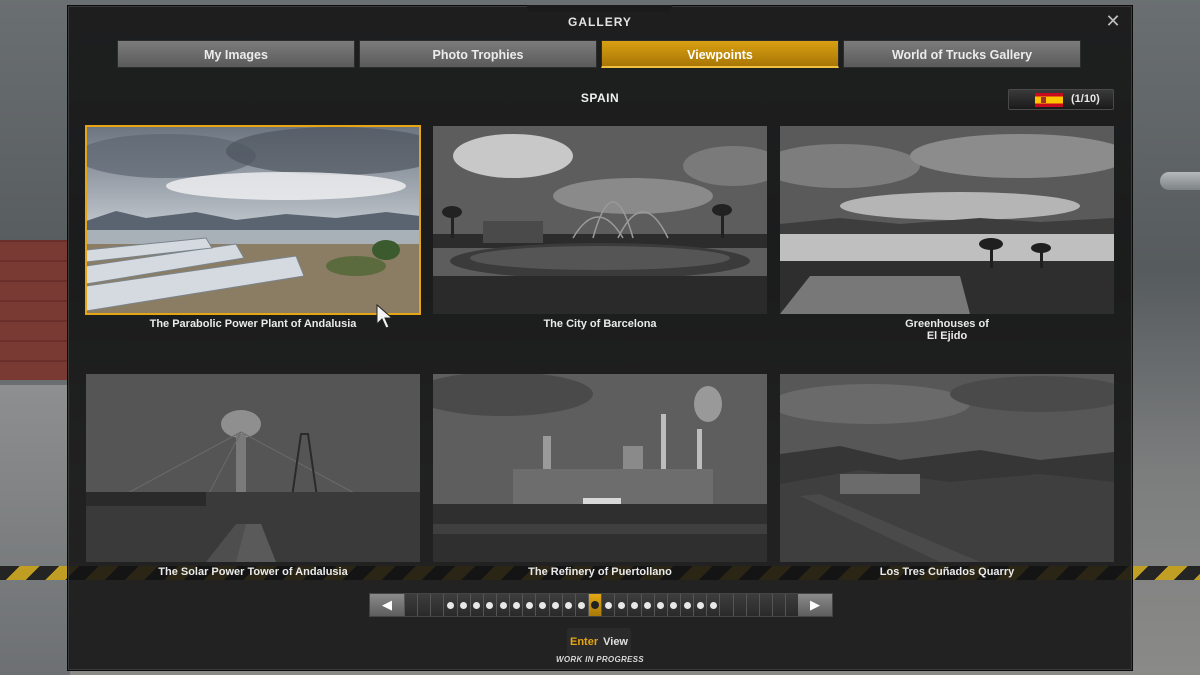  I want to click on background-wall, so click(34, 310).